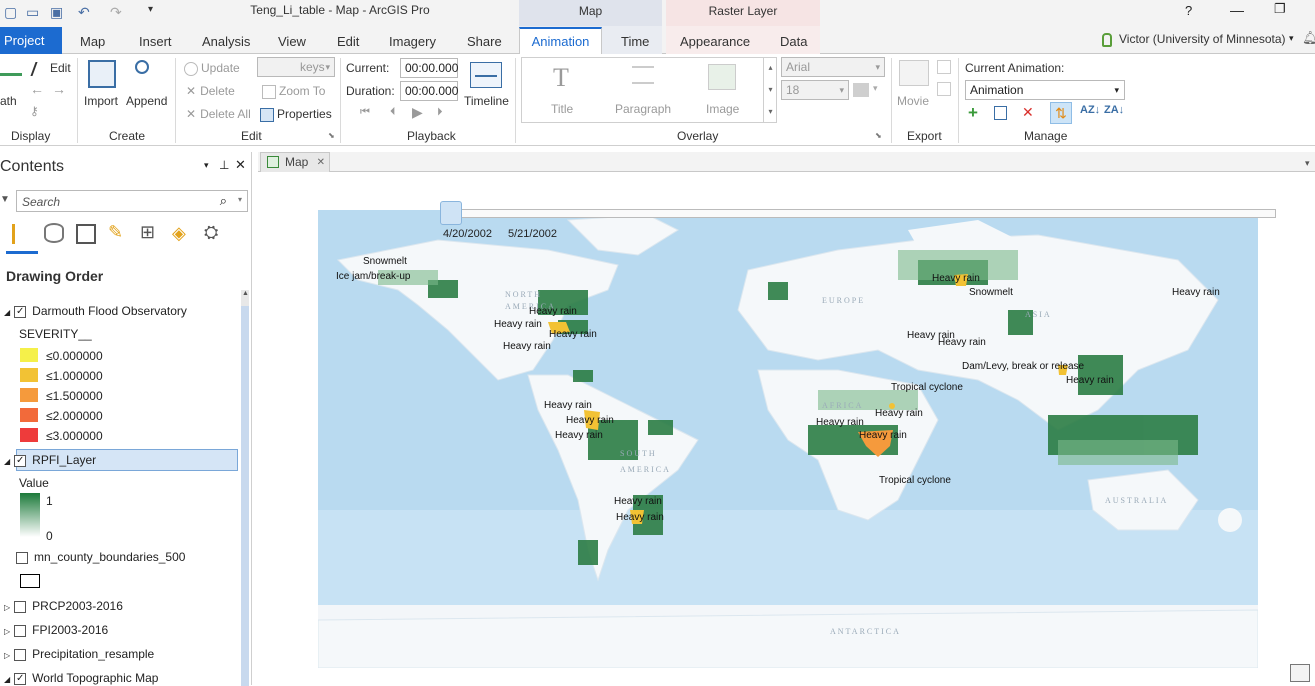 This screenshot has height=686, width=1315. I want to click on keys-dropdown: keys ▾, so click(296, 67).